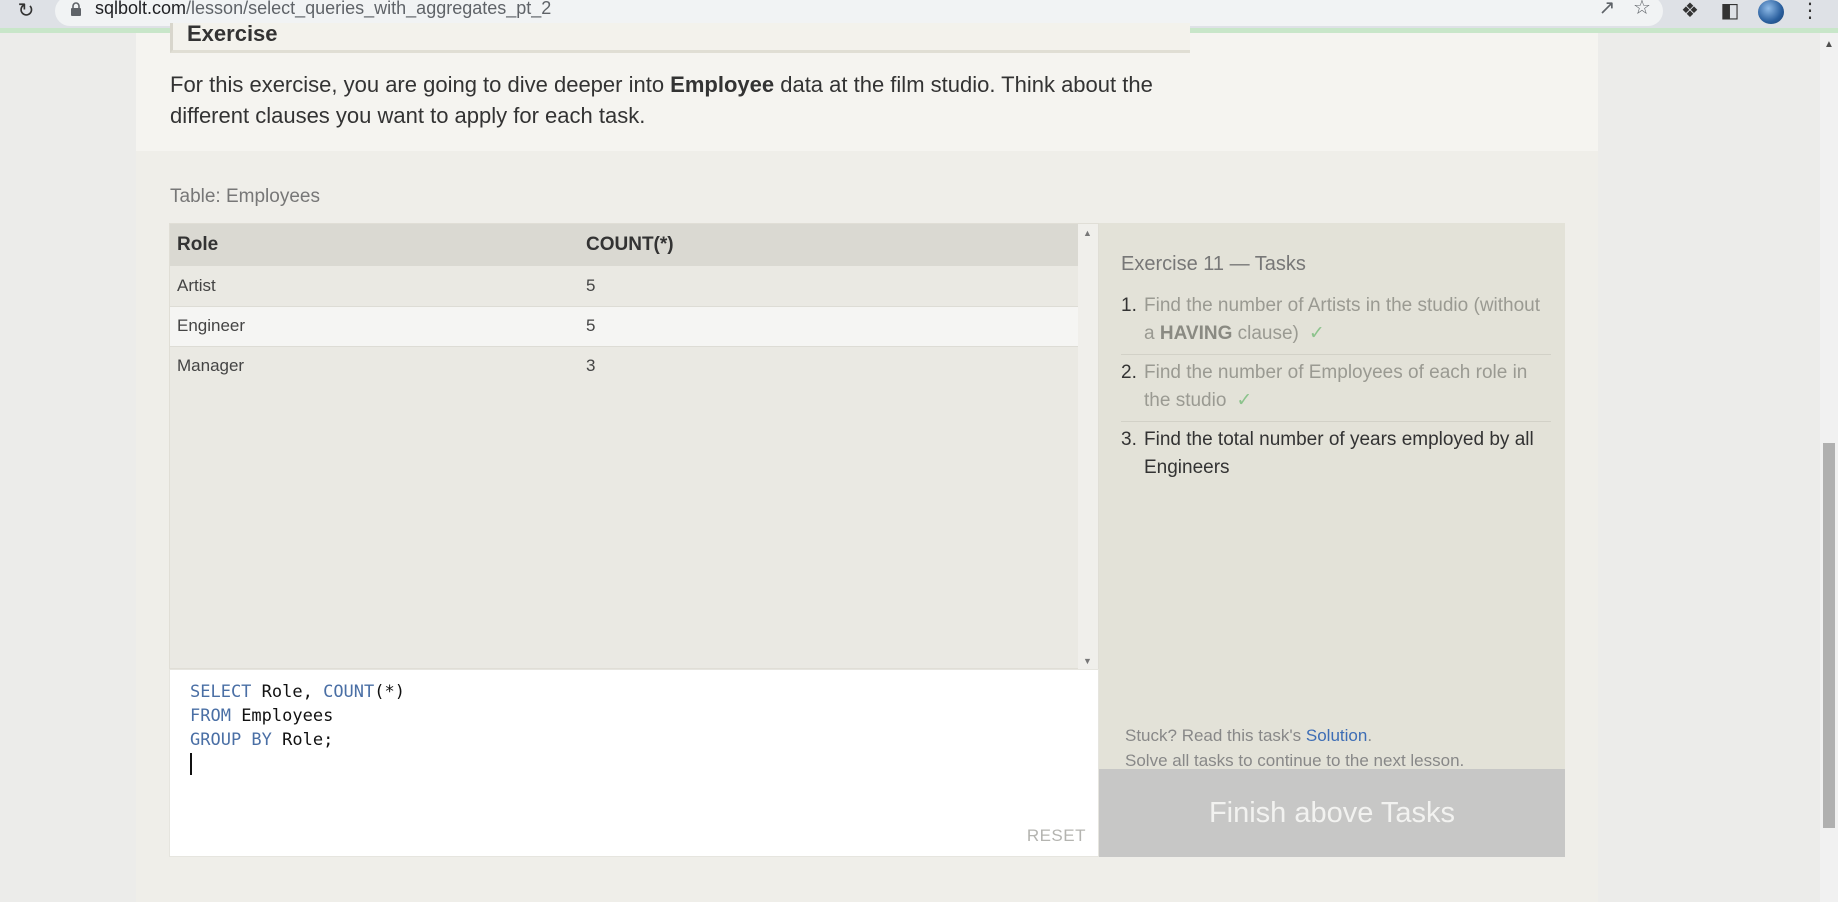 The width and height of the screenshot is (1838, 902). Describe the element at coordinates (1213, 264) in the screenshot. I see `tasks-title: Exercise 11 — Tasks` at that location.